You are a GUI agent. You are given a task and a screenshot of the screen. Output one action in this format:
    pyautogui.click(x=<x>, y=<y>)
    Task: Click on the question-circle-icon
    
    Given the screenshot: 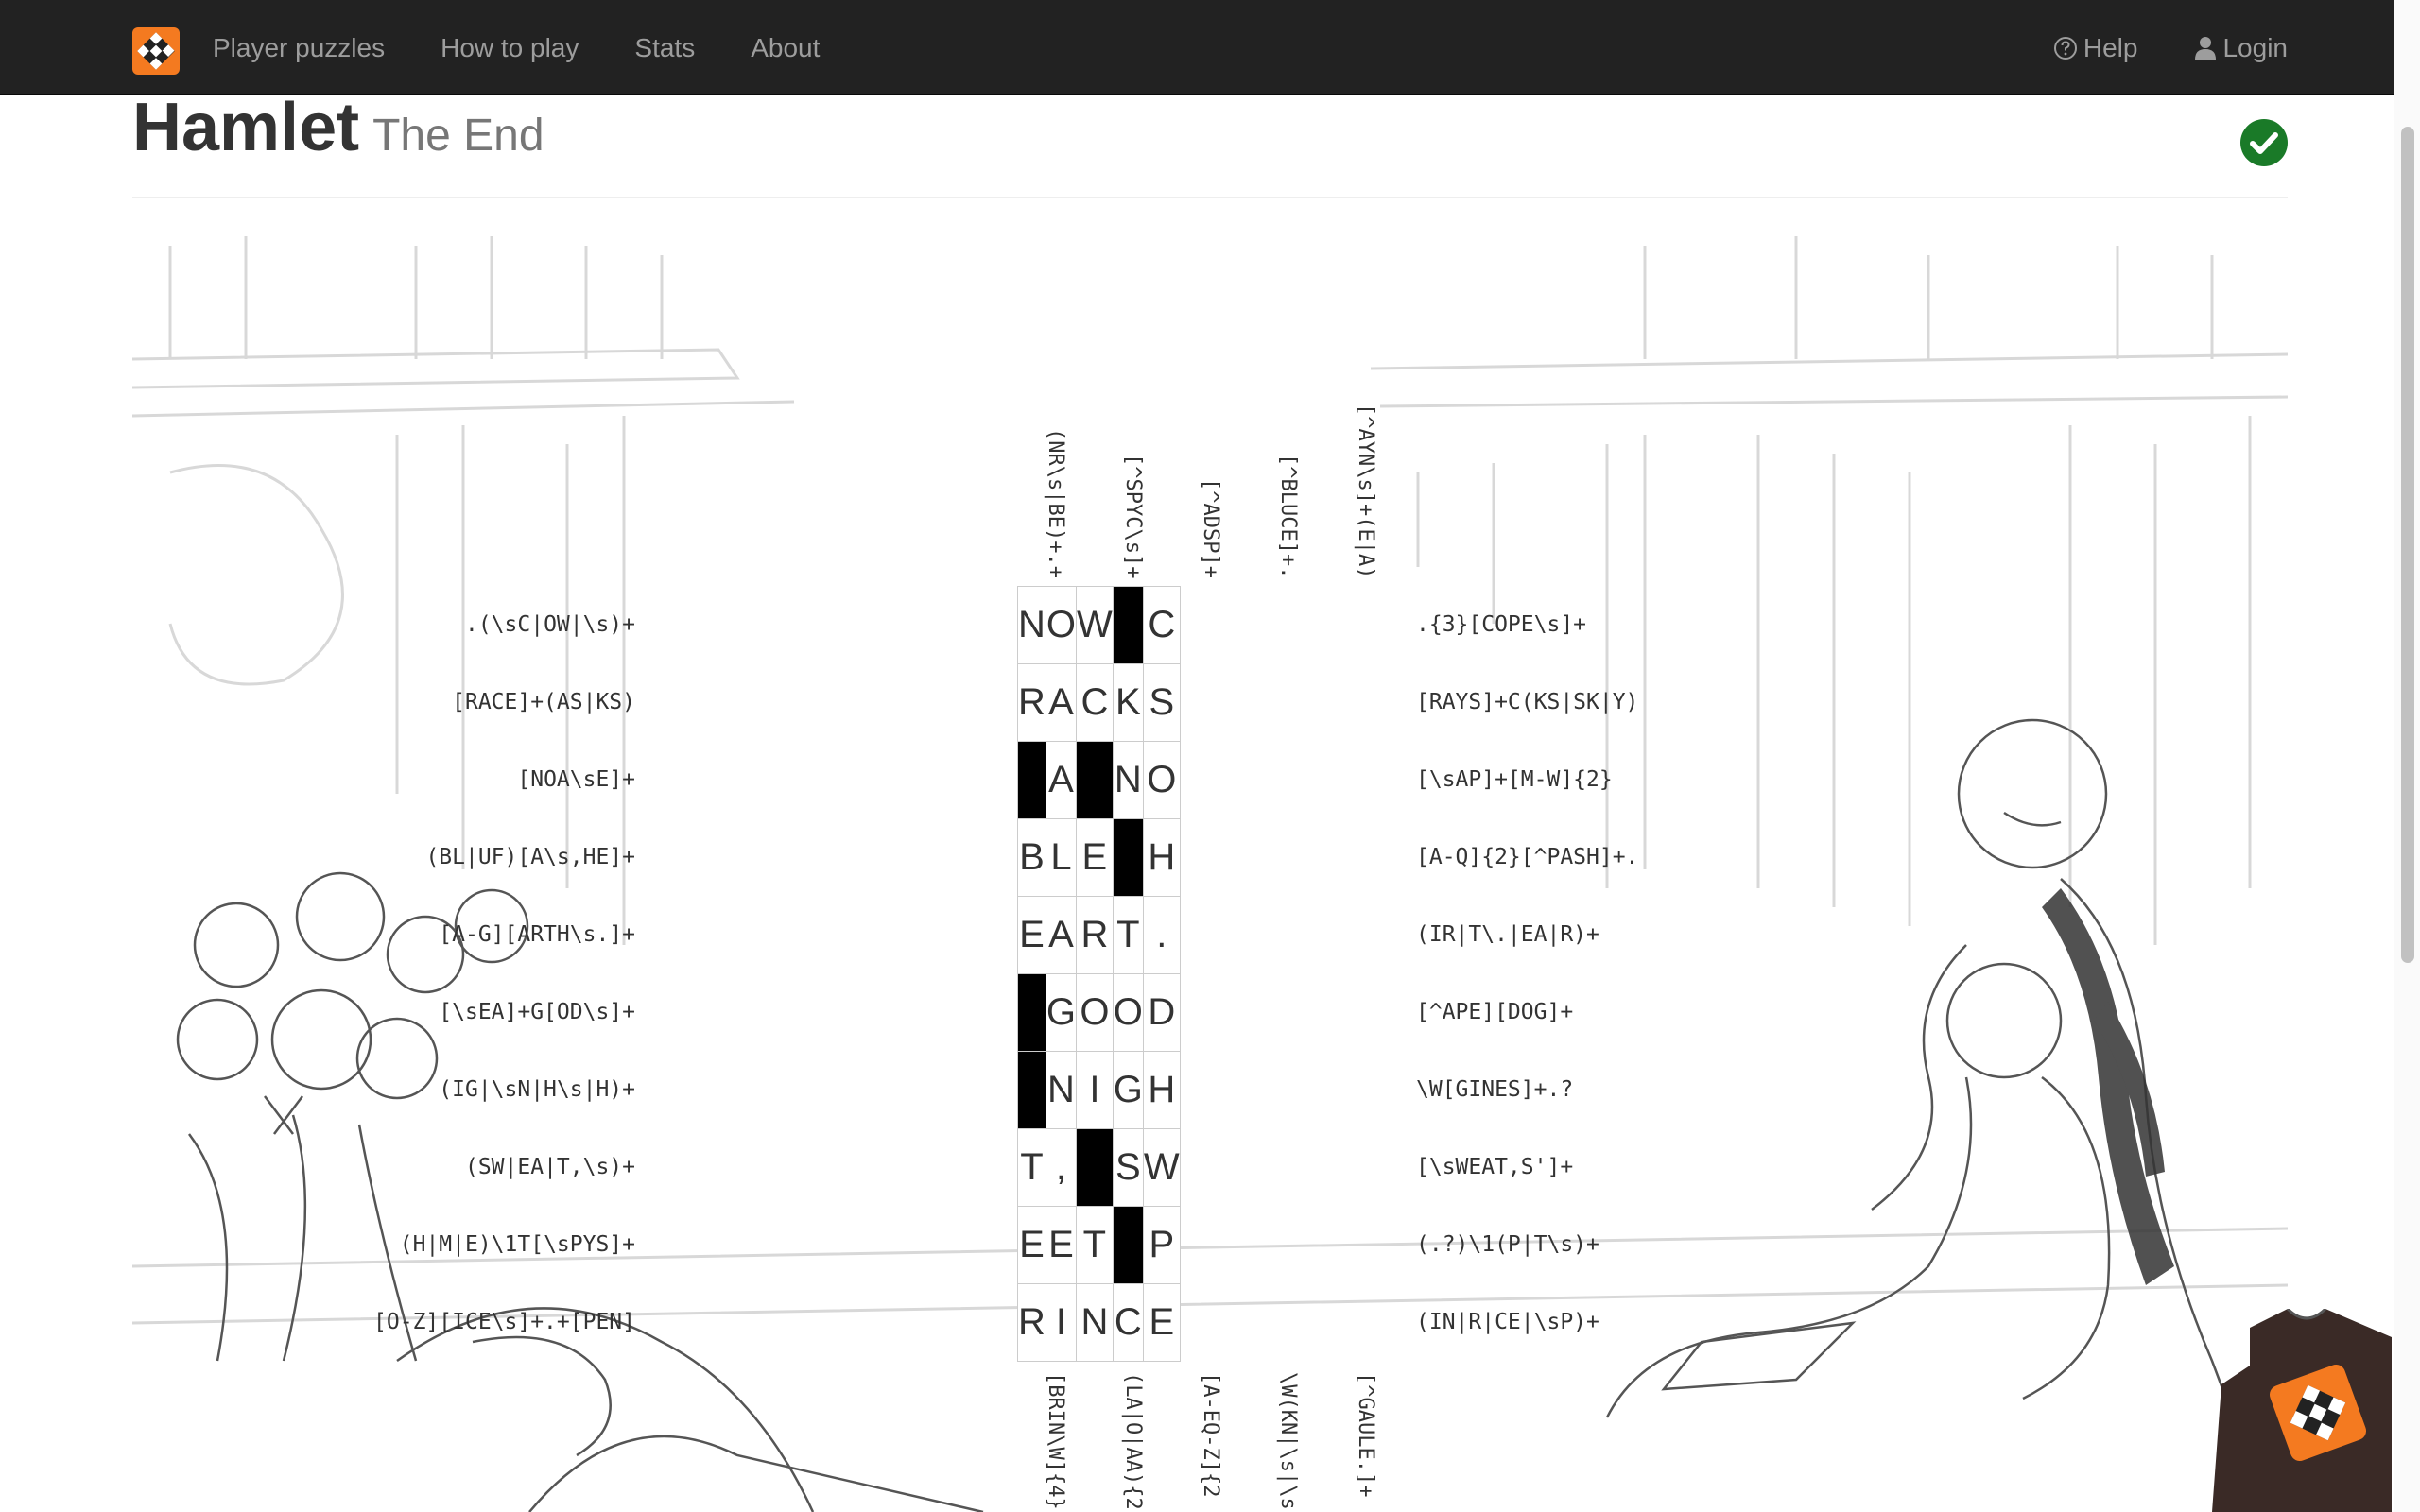 What is the action you would take?
    pyautogui.click(x=2065, y=48)
    